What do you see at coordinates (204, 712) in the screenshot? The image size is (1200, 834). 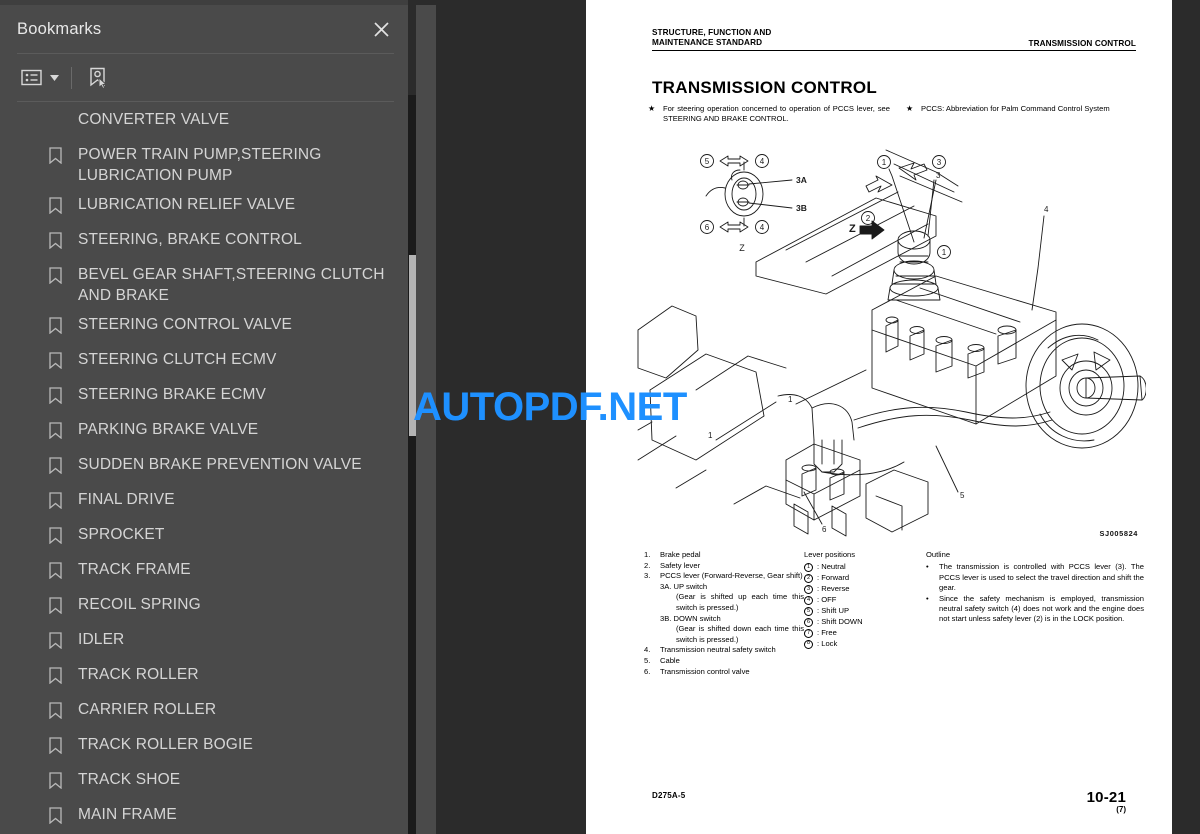 I see `bookmark-item: CARRIER ROLLER` at bounding box center [204, 712].